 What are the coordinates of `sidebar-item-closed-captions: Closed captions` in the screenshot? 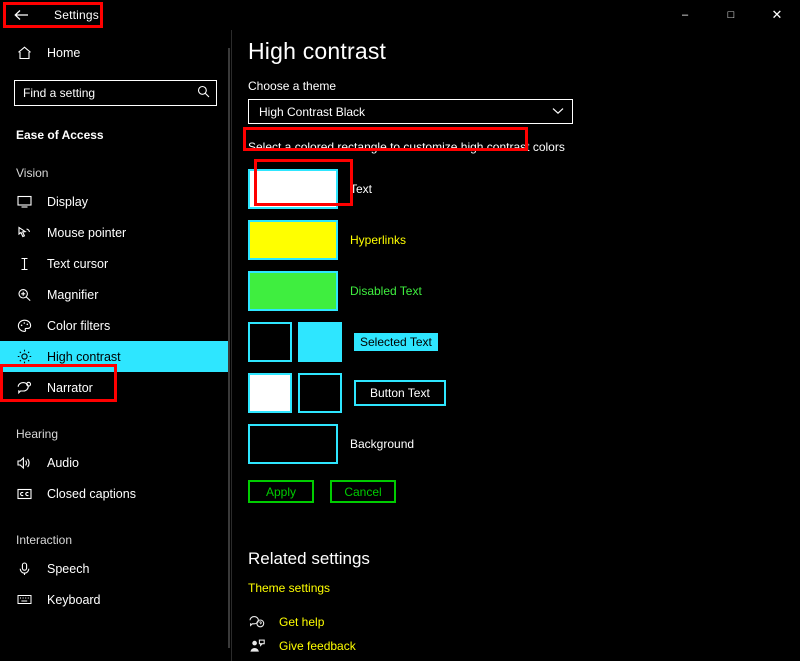 It's located at (115, 493).